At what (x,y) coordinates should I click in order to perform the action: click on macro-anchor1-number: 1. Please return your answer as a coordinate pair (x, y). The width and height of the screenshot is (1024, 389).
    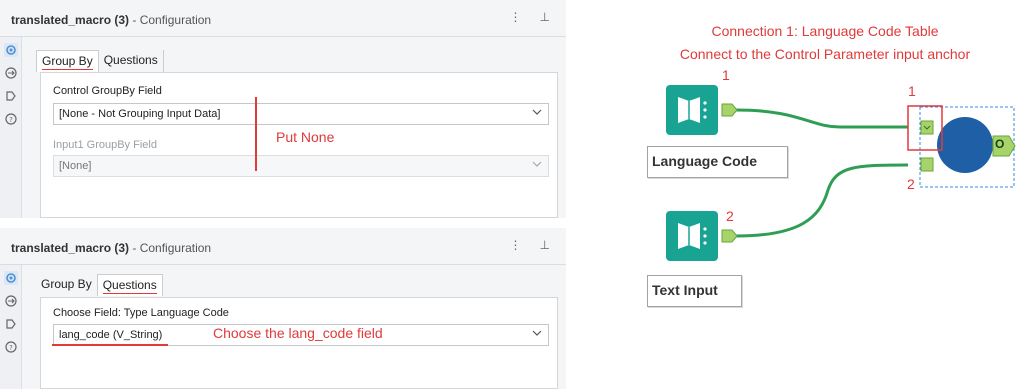
    Looking at the image, I should click on (912, 91).